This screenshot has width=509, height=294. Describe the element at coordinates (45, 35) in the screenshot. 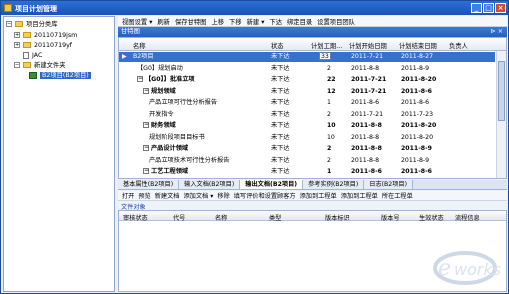

I see `tree-node: + 20110719jsm` at that location.